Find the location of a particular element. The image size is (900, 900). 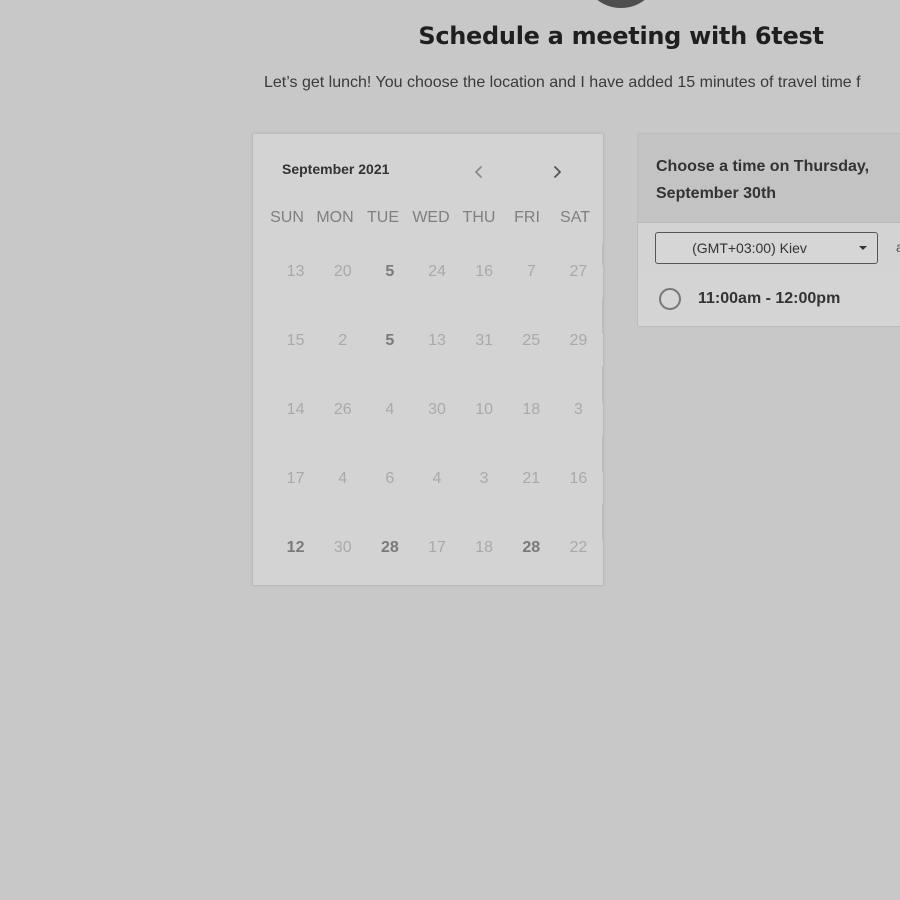

calendar-week-row: 15 2 5 13 31 25 29 is located at coordinates (438, 350).